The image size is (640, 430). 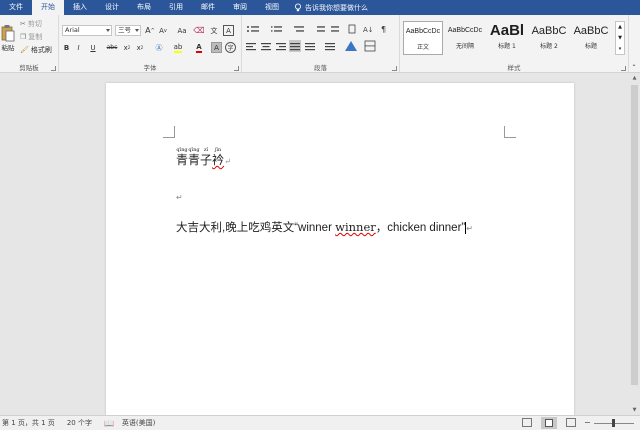 I want to click on subscript-button: x2, so click(x=127, y=47).